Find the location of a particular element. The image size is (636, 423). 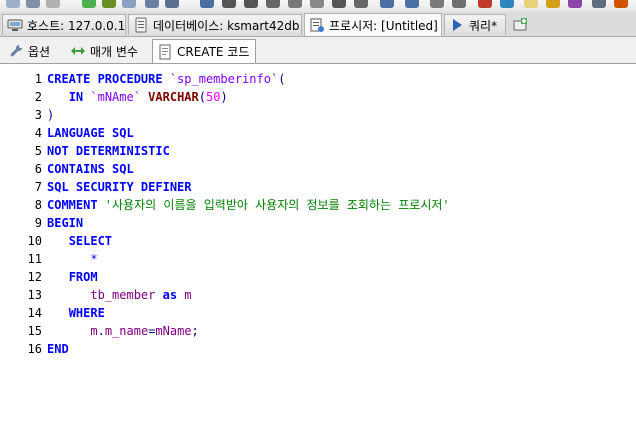

tab-label: 호스트: 127.0.0.1 is located at coordinates (76, 25).